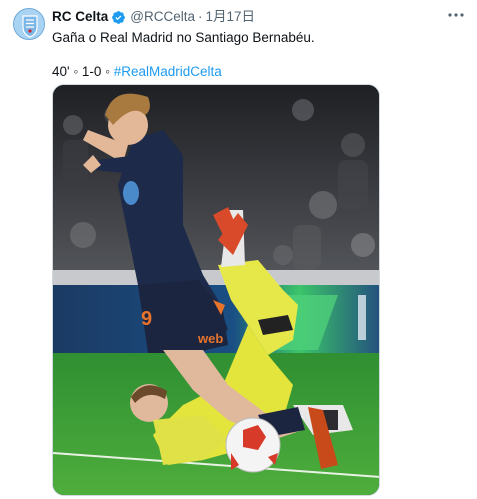 The image size is (477, 499). What do you see at coordinates (456, 15) in the screenshot?
I see `more-options-icon` at bounding box center [456, 15].